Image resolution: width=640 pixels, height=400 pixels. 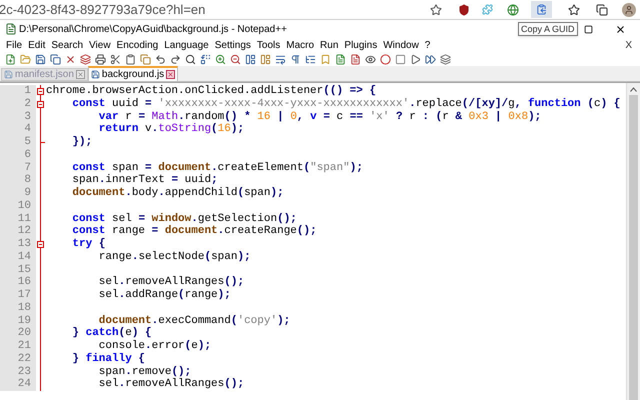 I want to click on code-line: document.execCommand('copy');, so click(x=194, y=320).